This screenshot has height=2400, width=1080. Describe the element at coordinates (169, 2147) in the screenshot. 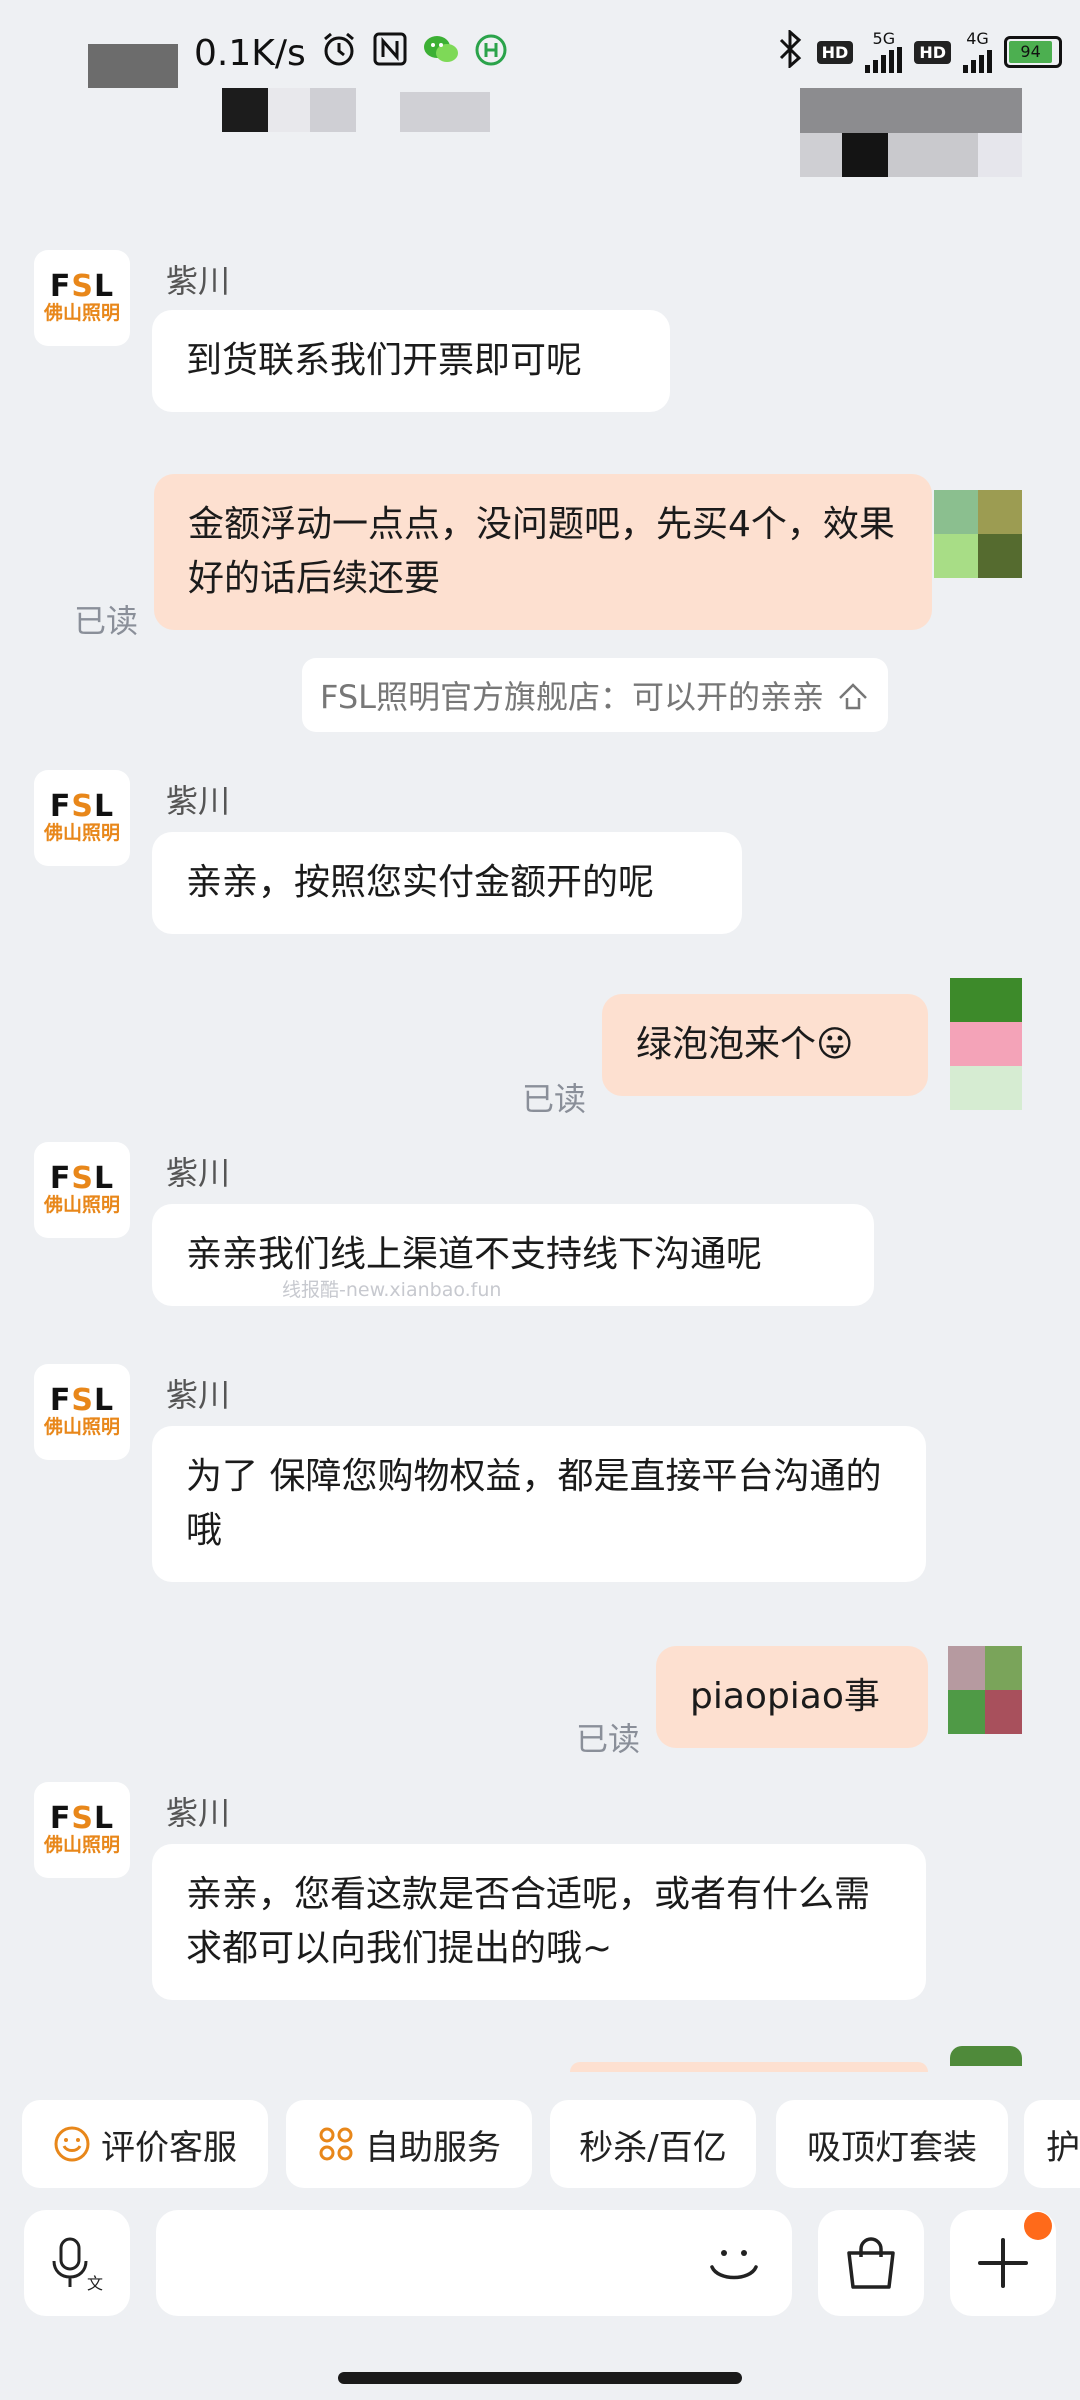

I see `quick-reply-label: 评价客服` at that location.